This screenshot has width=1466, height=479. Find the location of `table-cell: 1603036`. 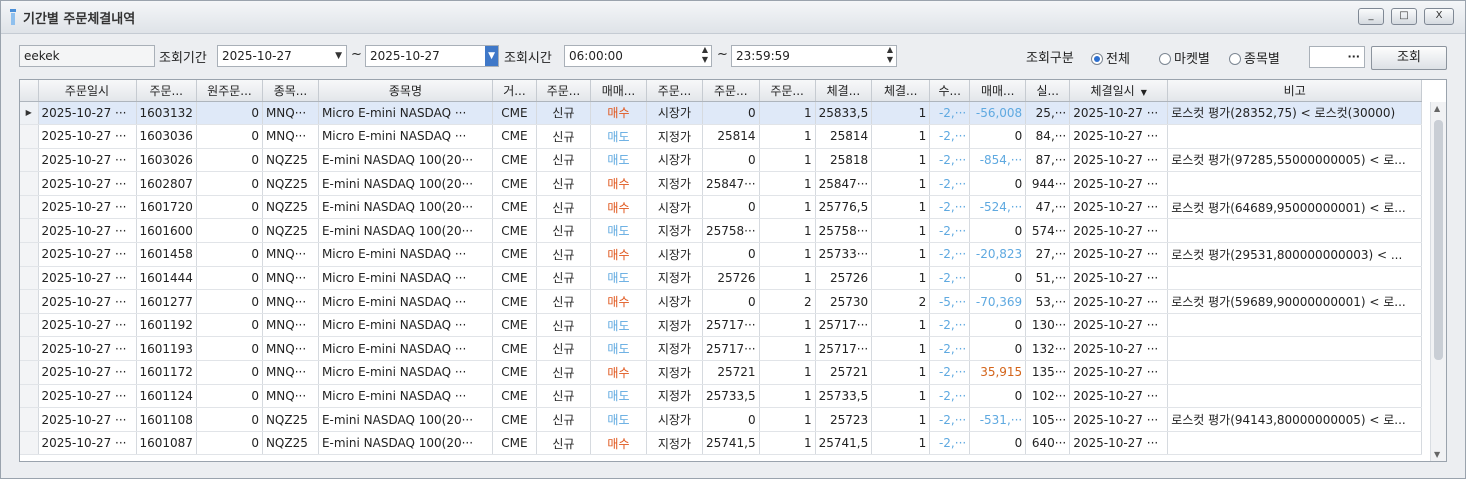

table-cell: 1603036 is located at coordinates (166, 136).